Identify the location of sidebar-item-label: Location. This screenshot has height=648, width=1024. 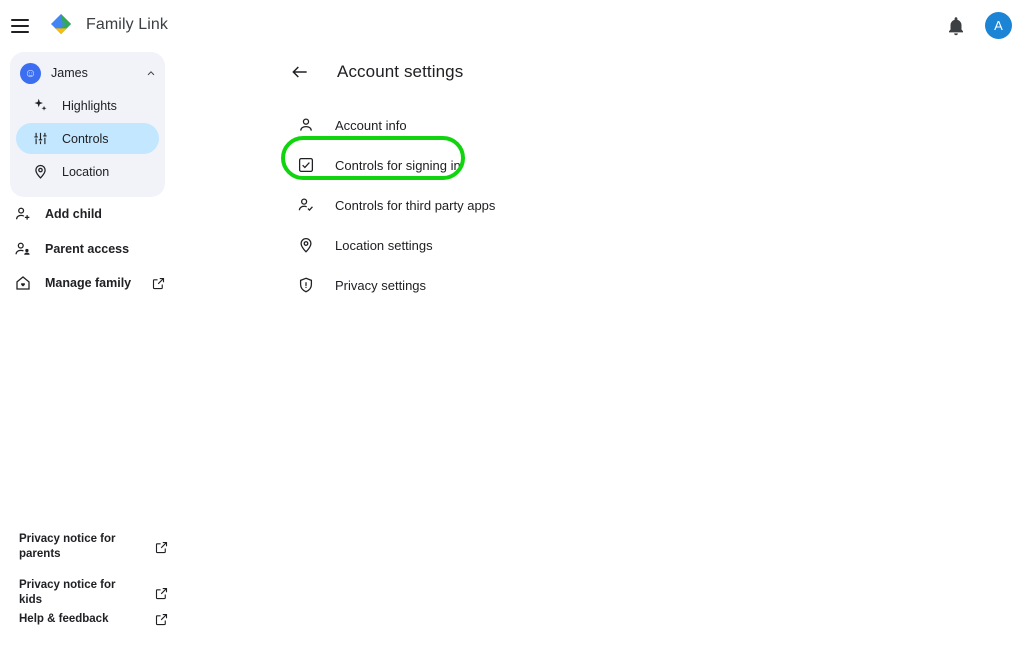
(86, 171).